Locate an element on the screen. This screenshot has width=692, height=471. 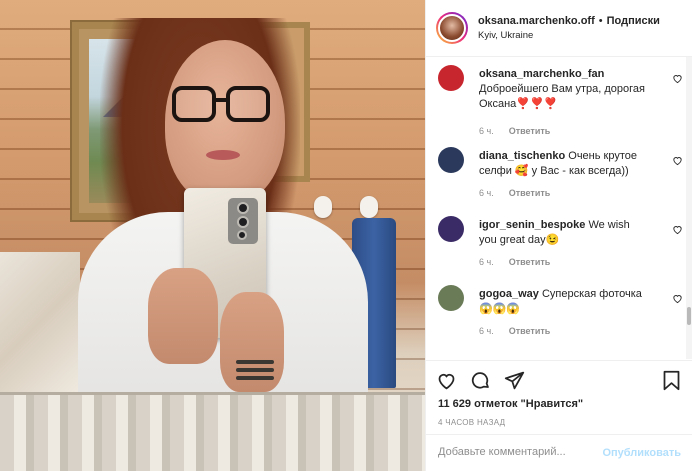
marble-tile is located at coordinates (40, 322).